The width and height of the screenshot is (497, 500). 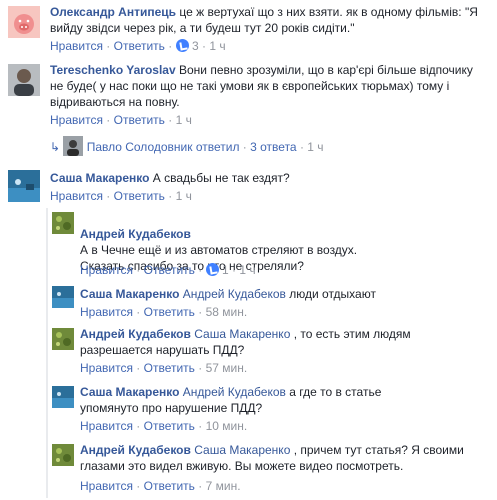 What do you see at coordinates (227, 368) in the screenshot?
I see `timestamp: 57 мин.` at bounding box center [227, 368].